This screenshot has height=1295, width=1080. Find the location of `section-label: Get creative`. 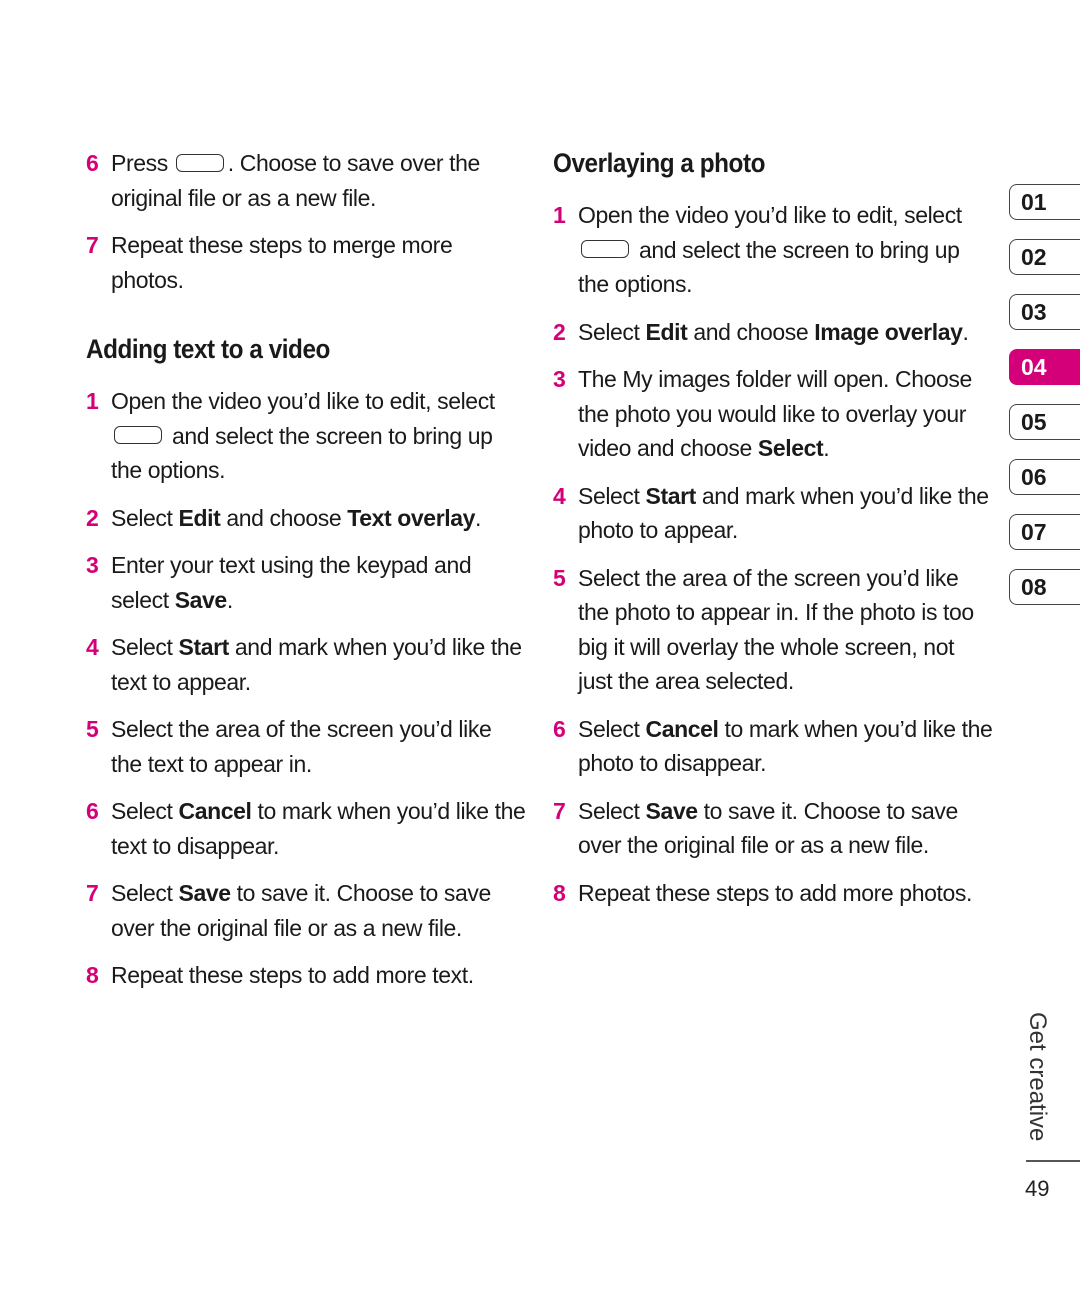

section-label: Get creative is located at coordinates (1037, 1079).